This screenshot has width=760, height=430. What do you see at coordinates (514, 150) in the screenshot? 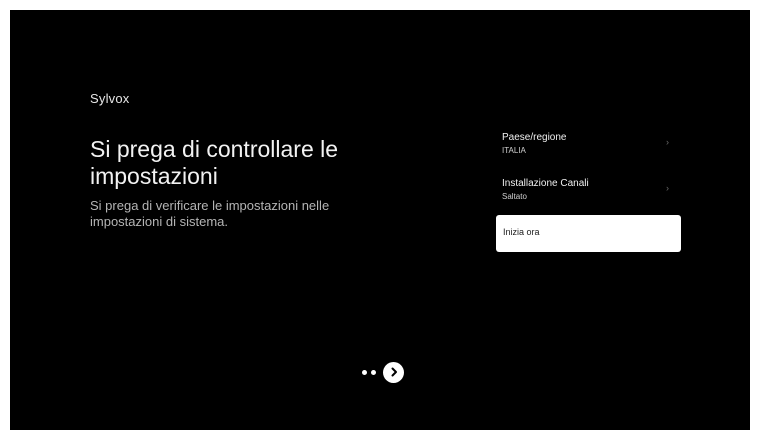
I see `setting-country-region-value: ITALIA` at bounding box center [514, 150].